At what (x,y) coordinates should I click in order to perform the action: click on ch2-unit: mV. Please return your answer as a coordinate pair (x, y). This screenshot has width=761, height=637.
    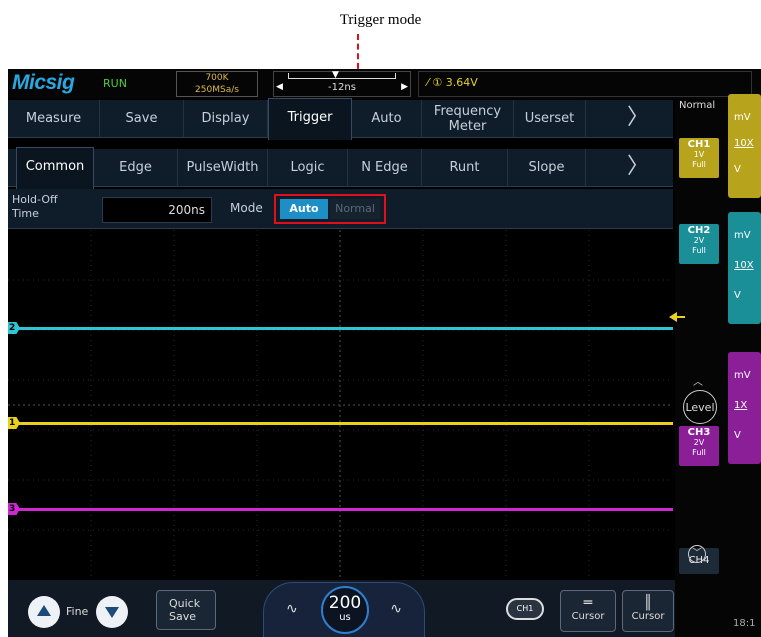
    Looking at the image, I should click on (742, 235).